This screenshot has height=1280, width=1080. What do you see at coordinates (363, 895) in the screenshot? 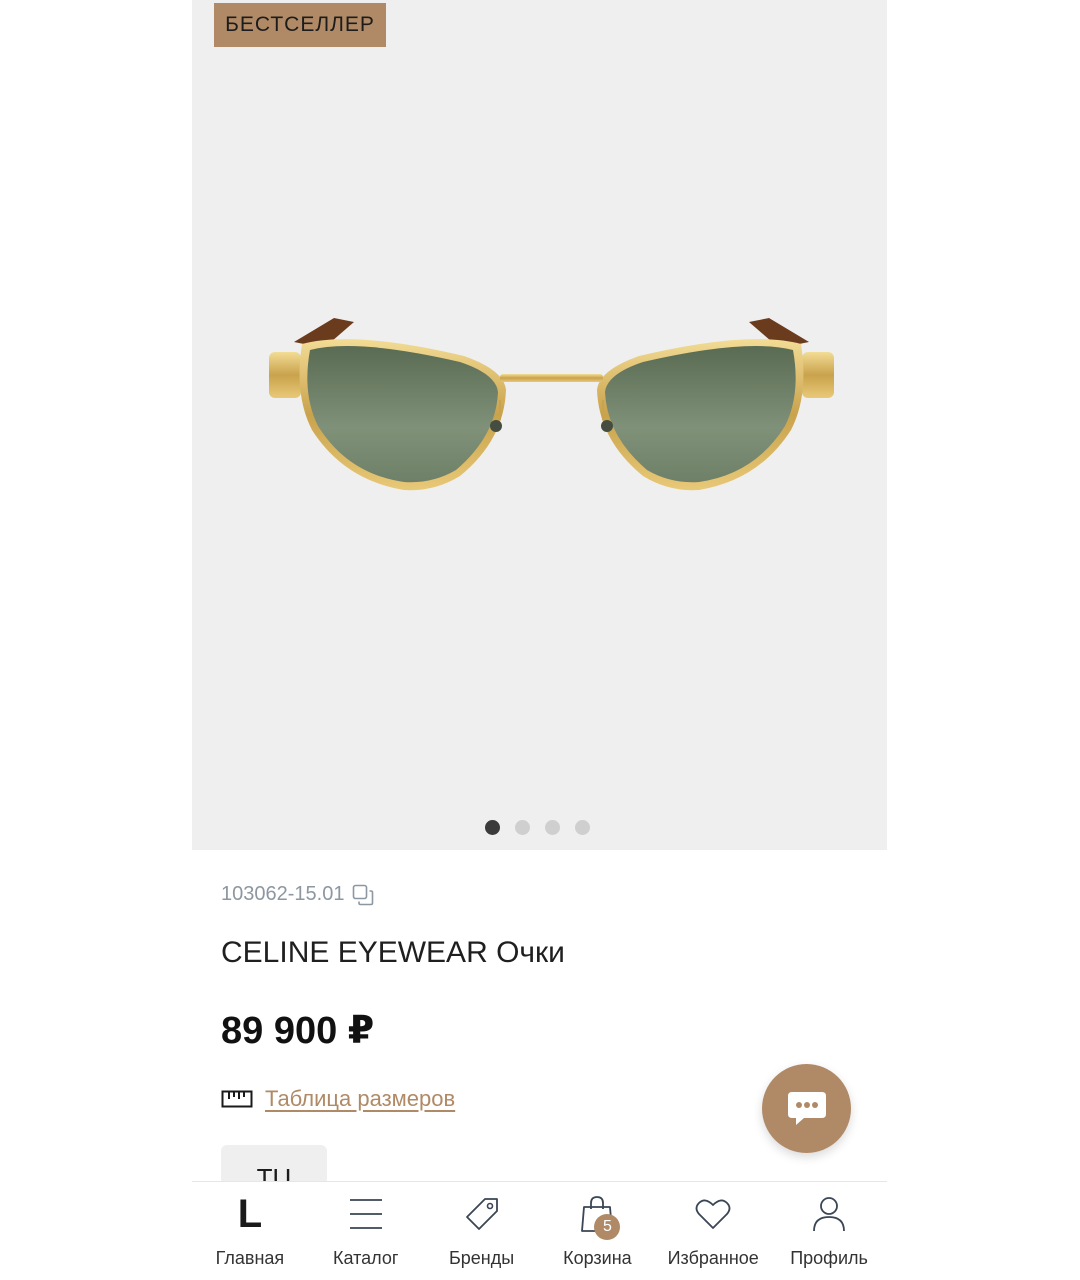
I see `copy-icon` at bounding box center [363, 895].